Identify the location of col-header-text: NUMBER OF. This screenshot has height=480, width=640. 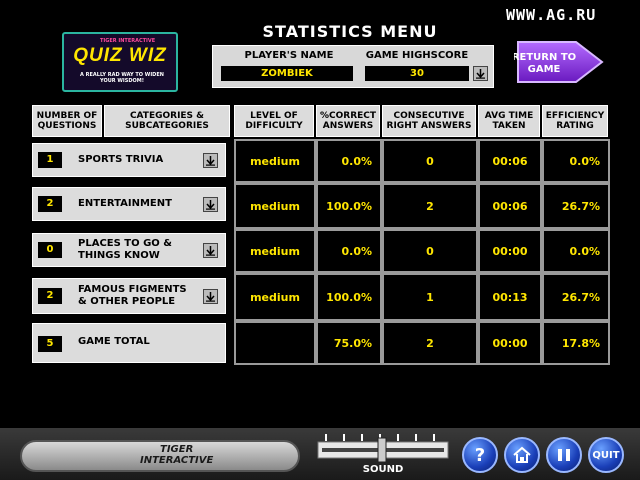
(67, 116).